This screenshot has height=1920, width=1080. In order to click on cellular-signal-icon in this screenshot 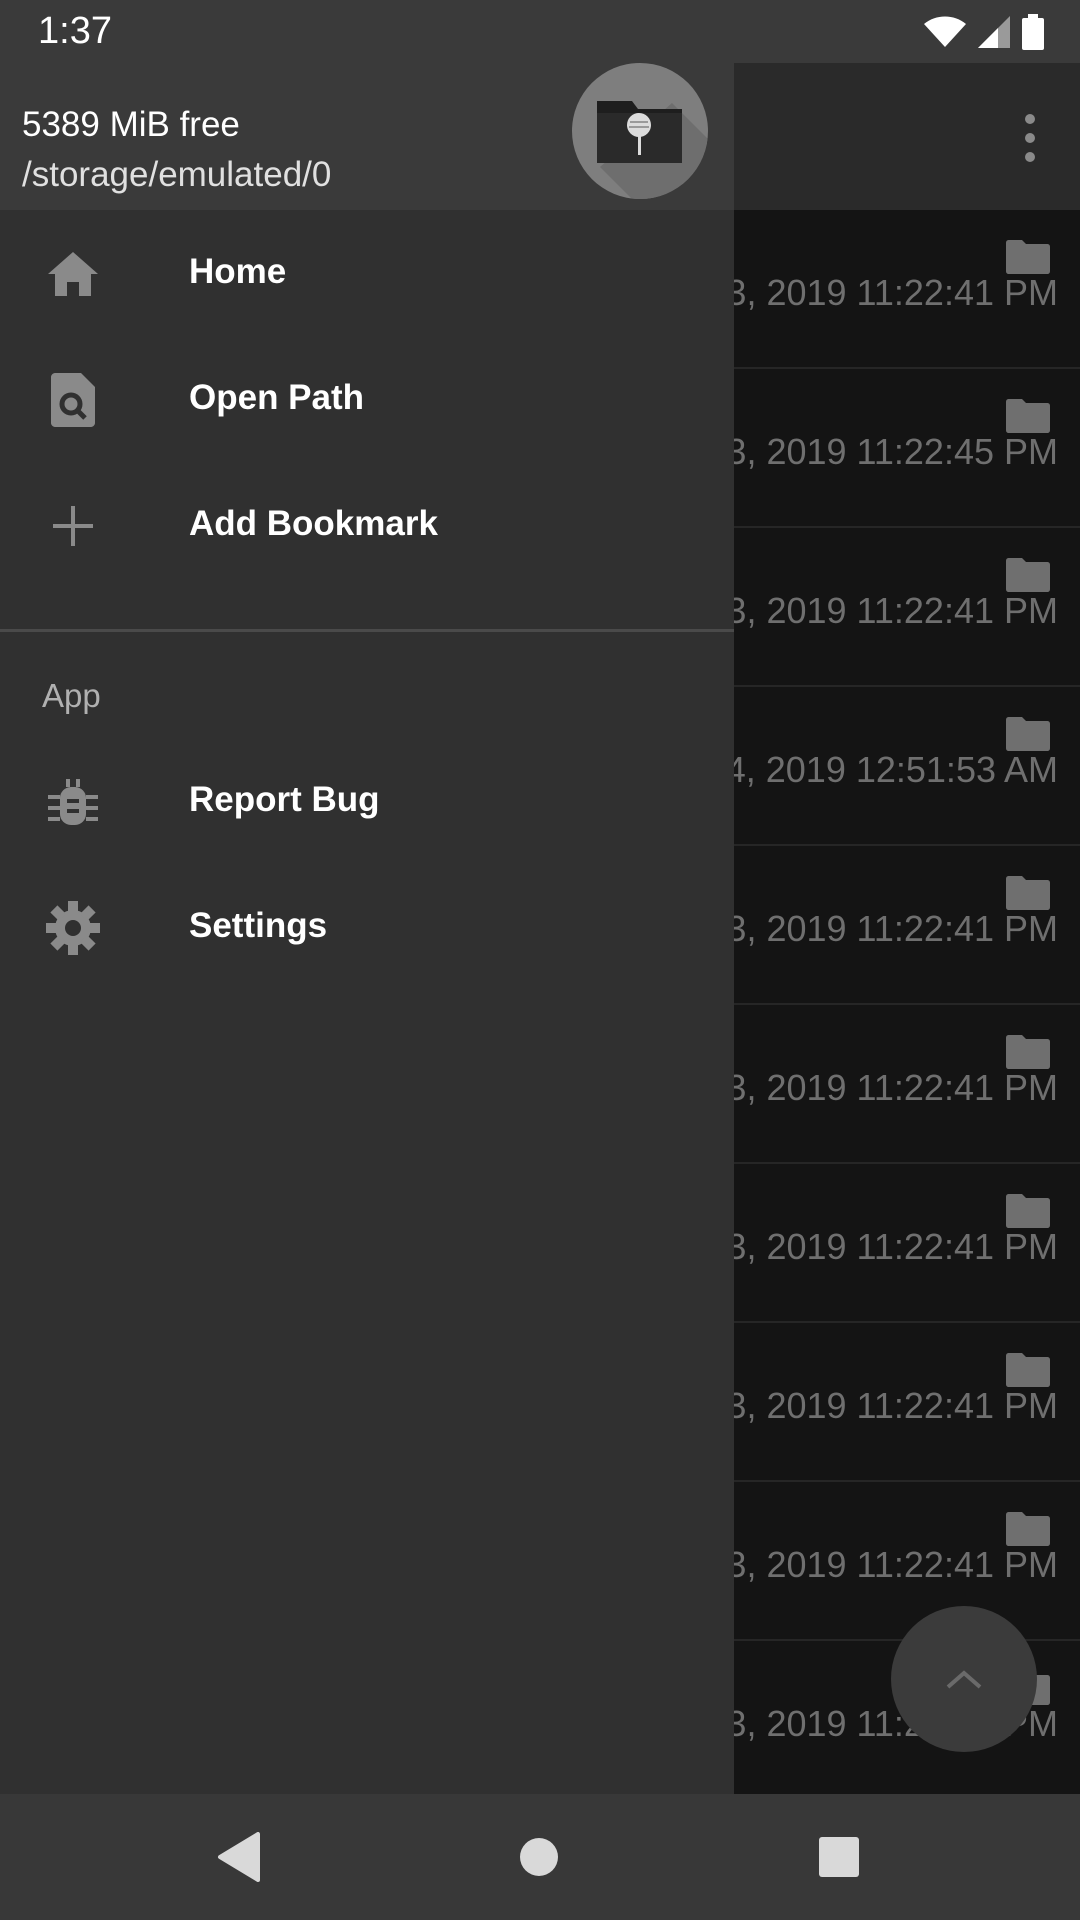, I will do `click(994, 32)`.